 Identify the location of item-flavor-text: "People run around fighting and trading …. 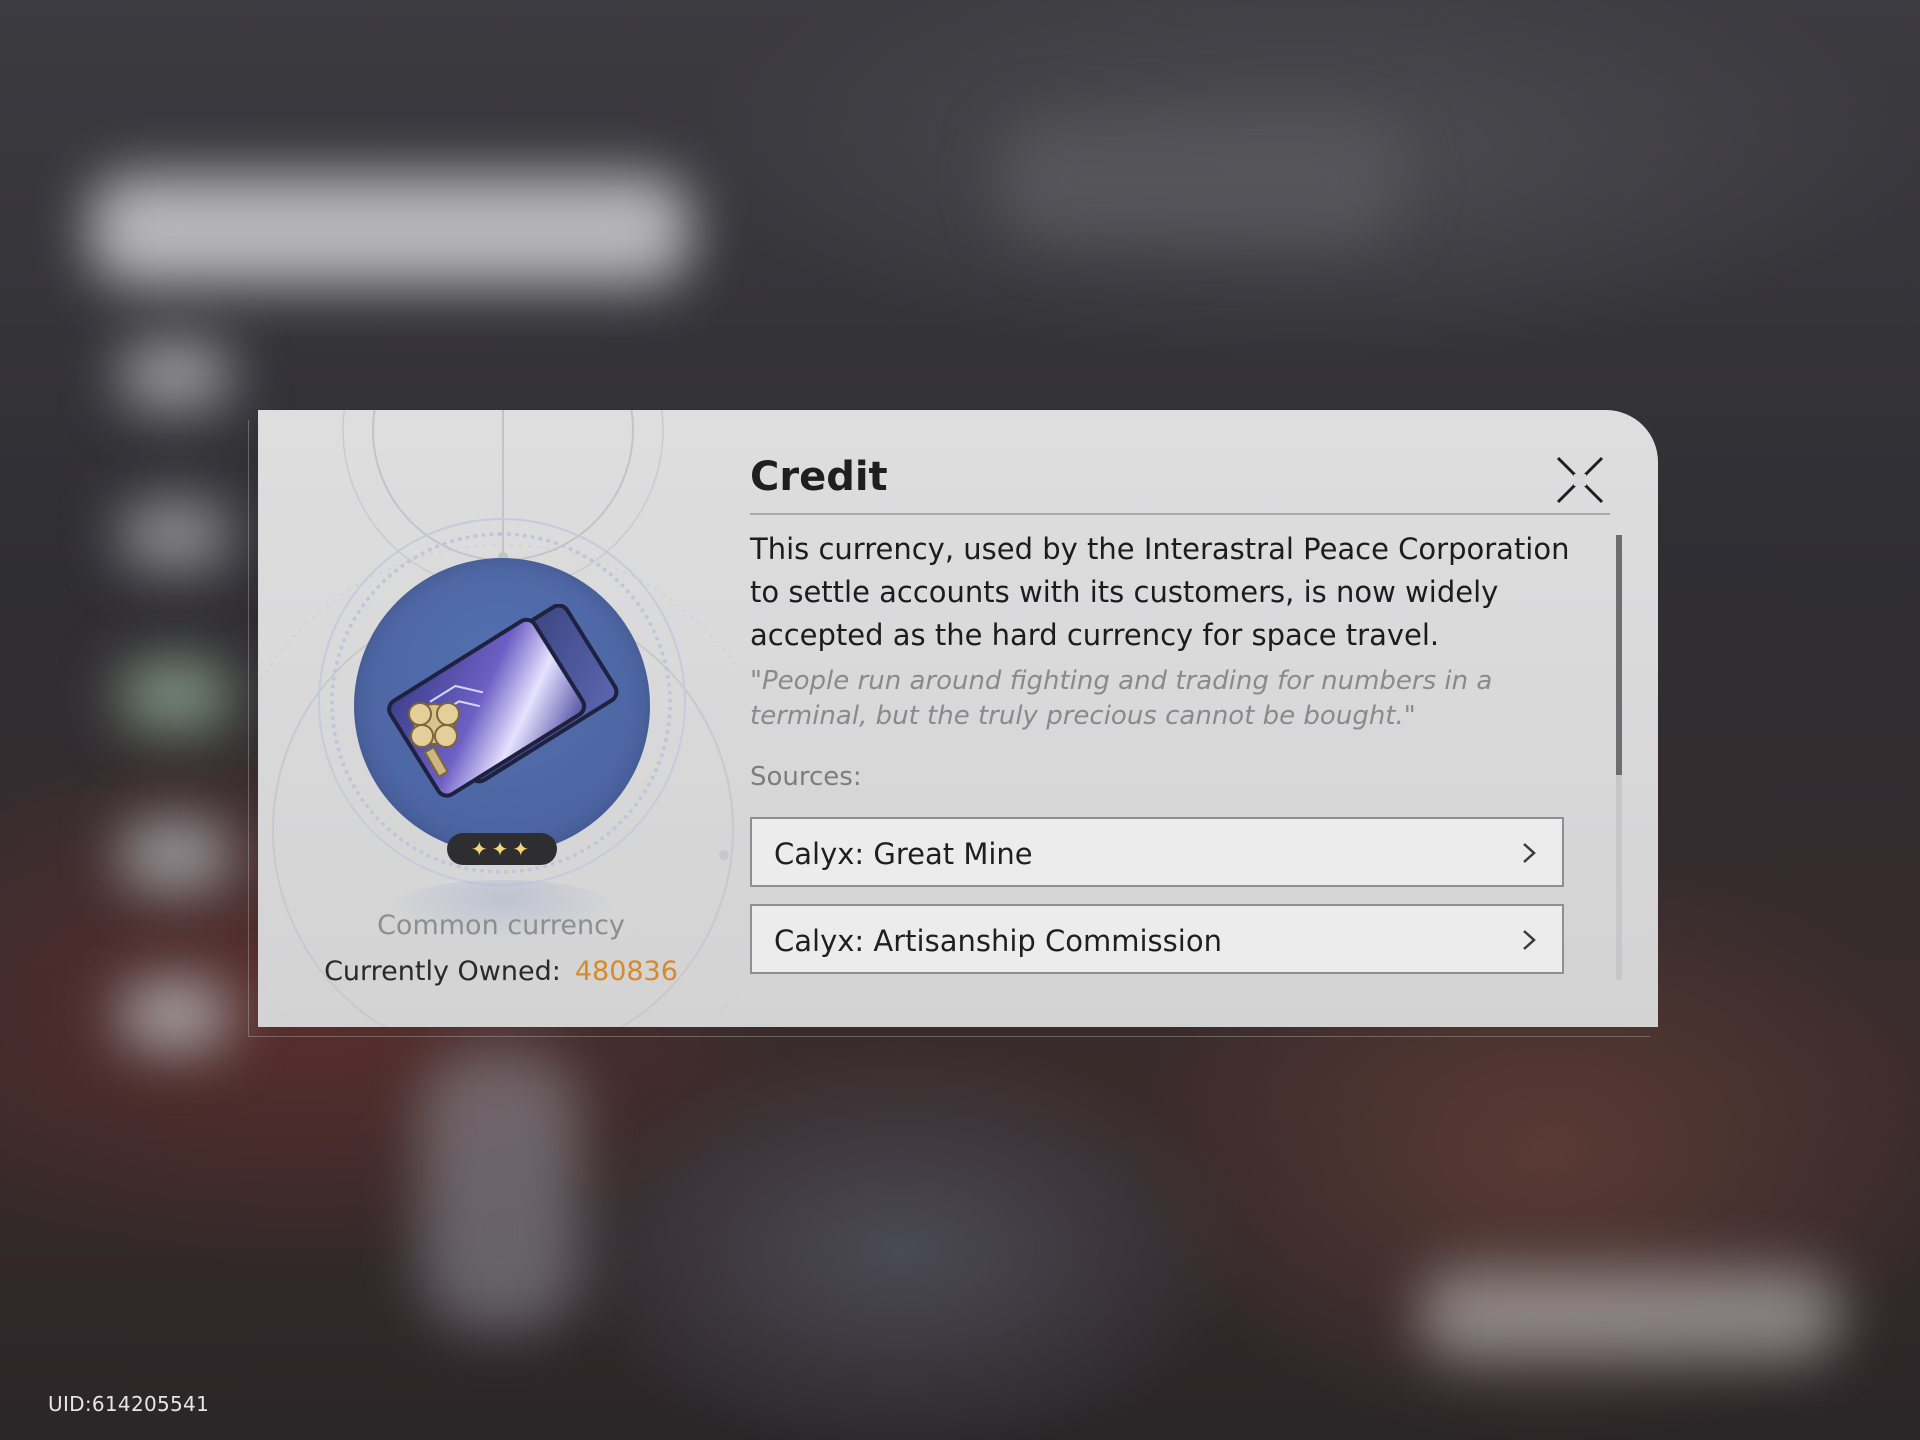
(1121, 698).